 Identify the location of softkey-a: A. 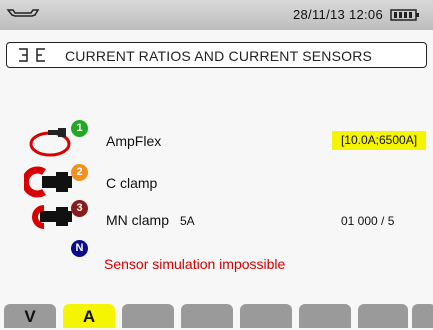
(89, 316).